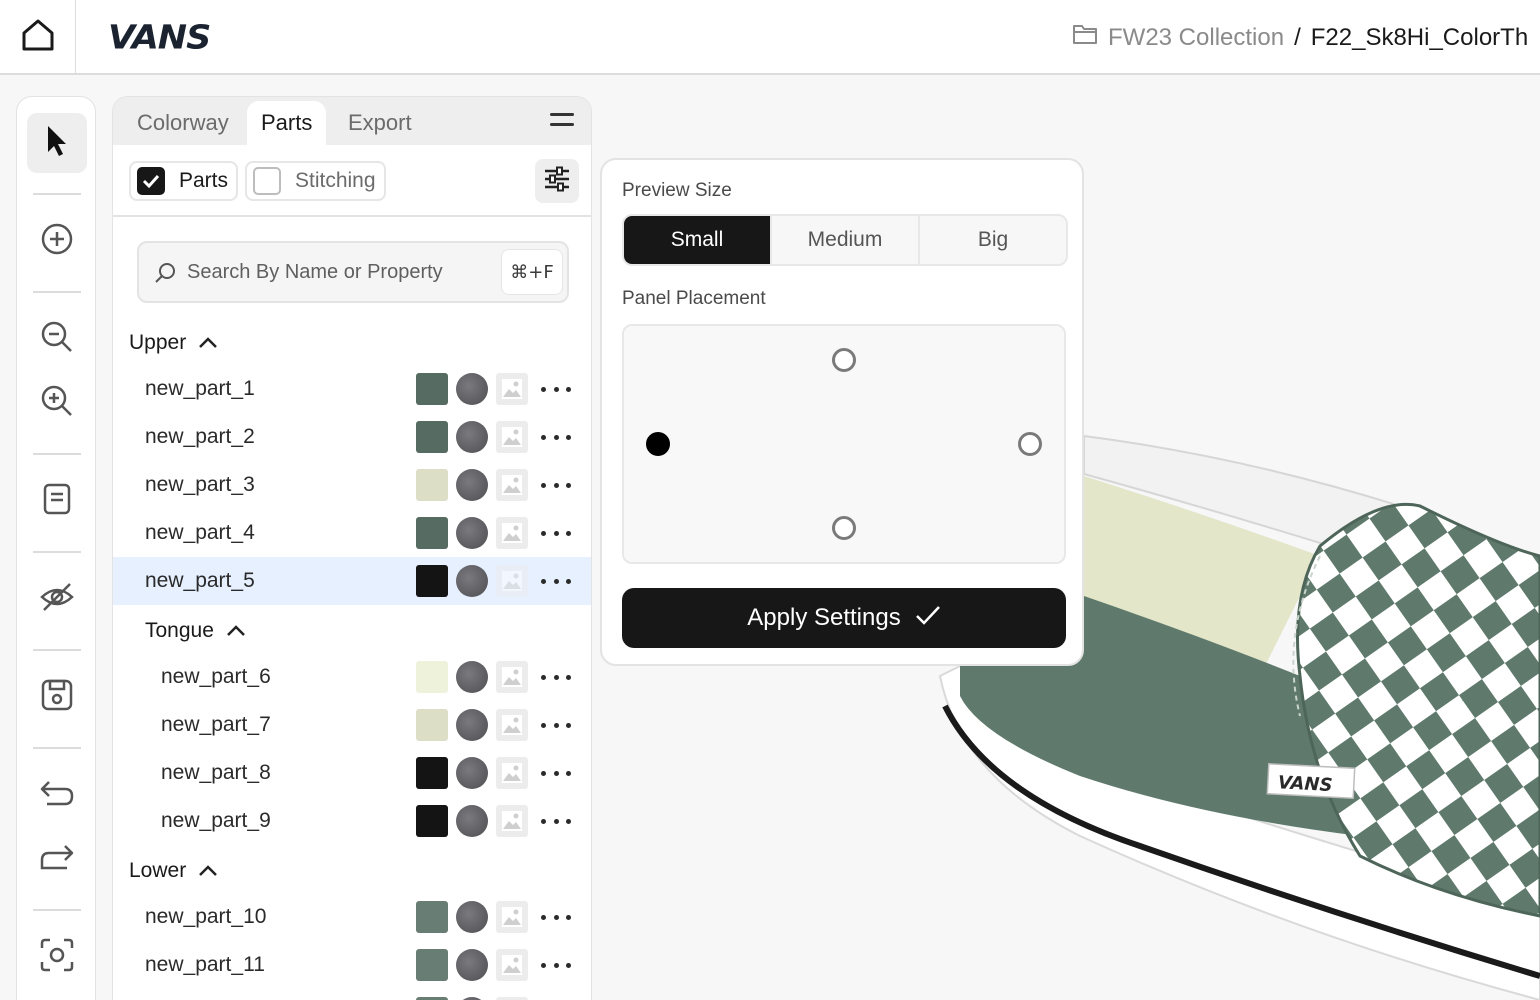  Describe the element at coordinates (563, 121) in the screenshot. I see `panel-menu-button` at that location.